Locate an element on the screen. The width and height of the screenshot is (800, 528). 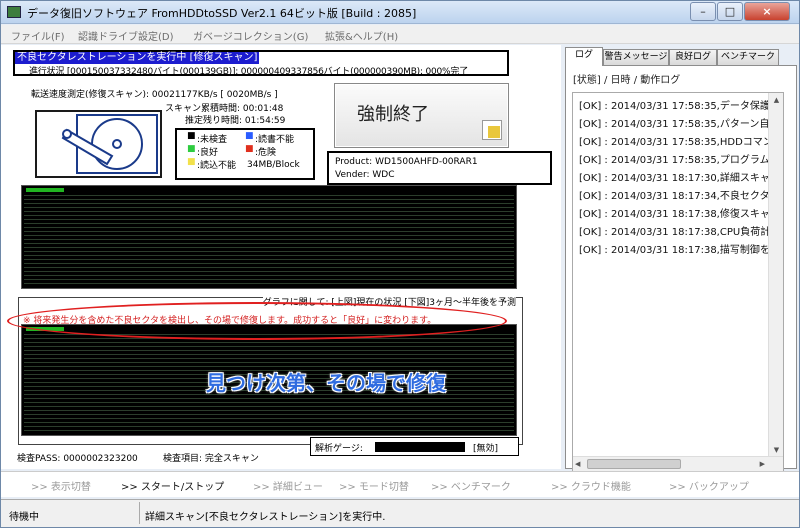
legend-block-size: 34MB/Block is located at coordinates (273, 165).